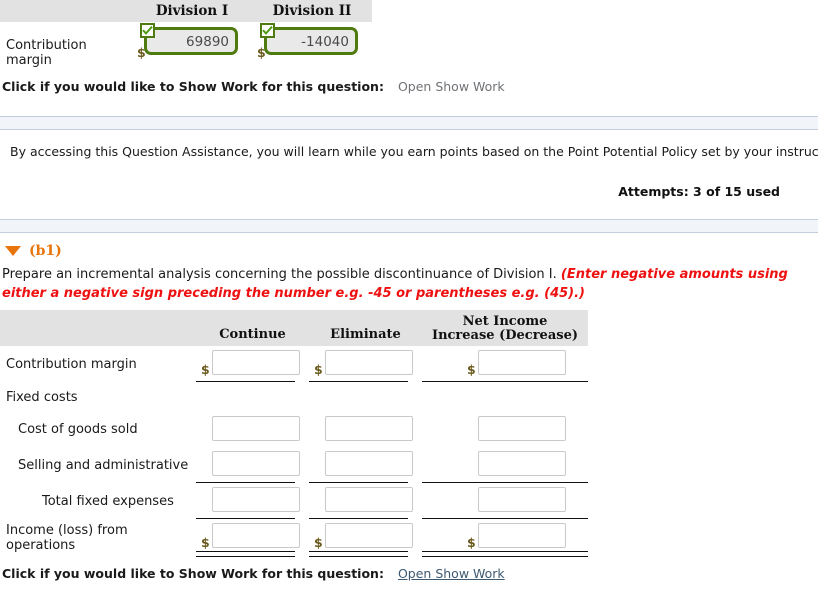  I want to click on table-row: Total fixed expenses, so click(294, 501).